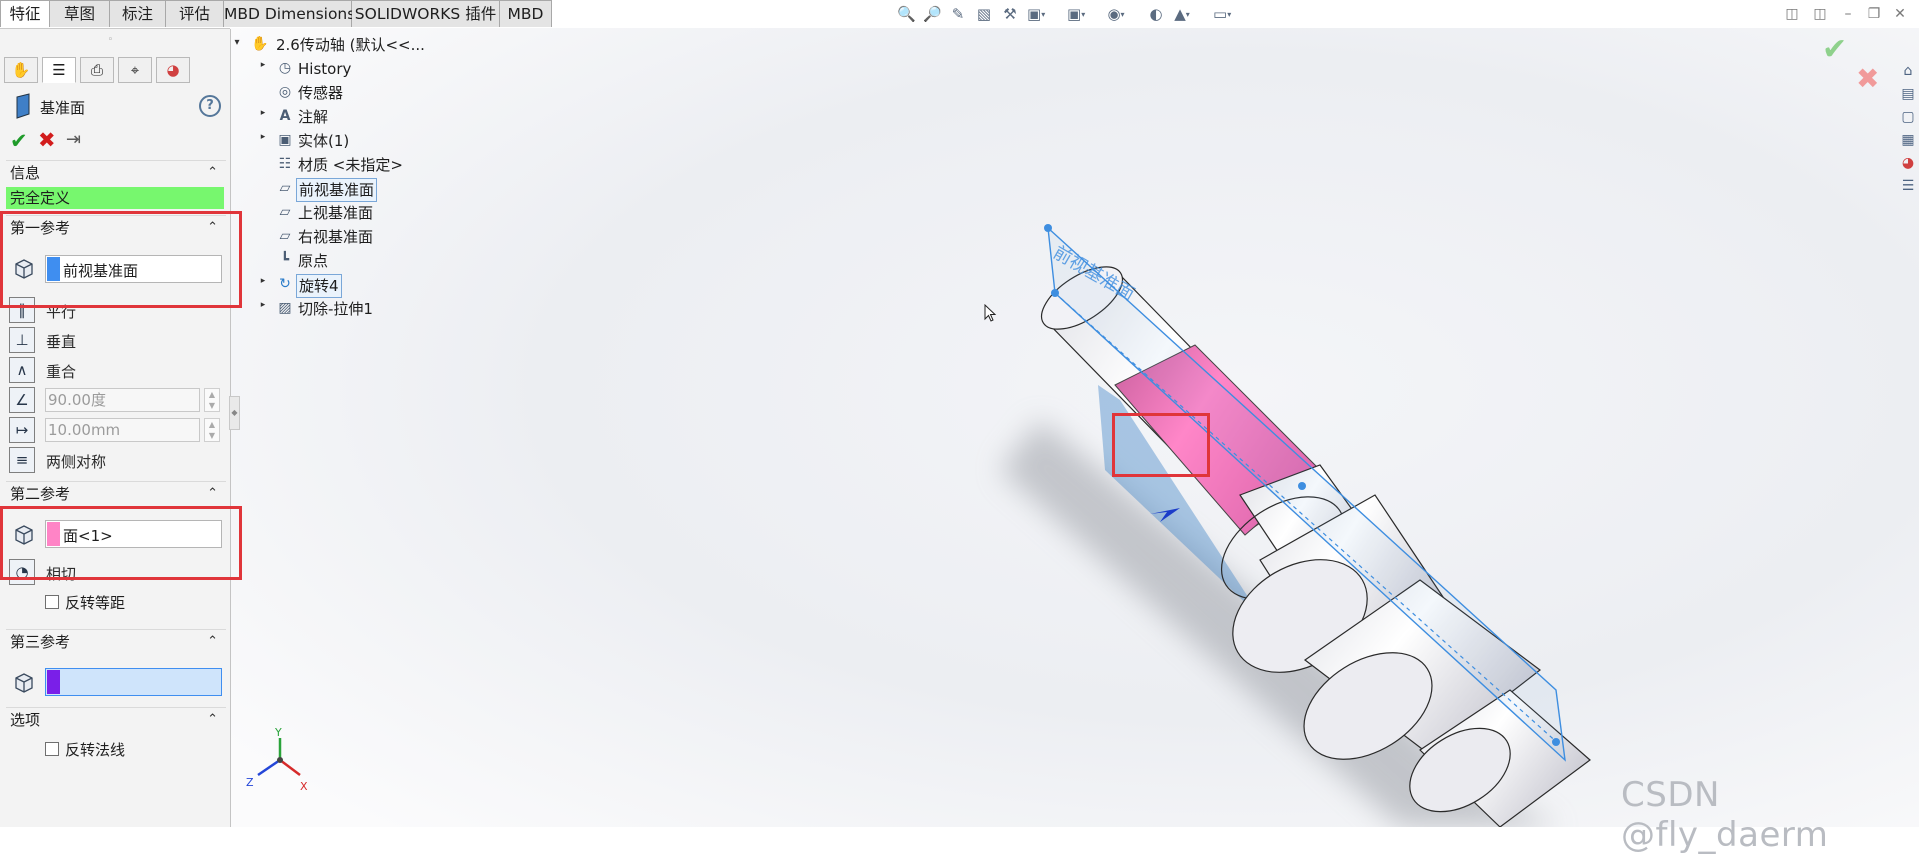  Describe the element at coordinates (40, 494) in the screenshot. I see `section-second-ref-title: 第二参考` at that location.